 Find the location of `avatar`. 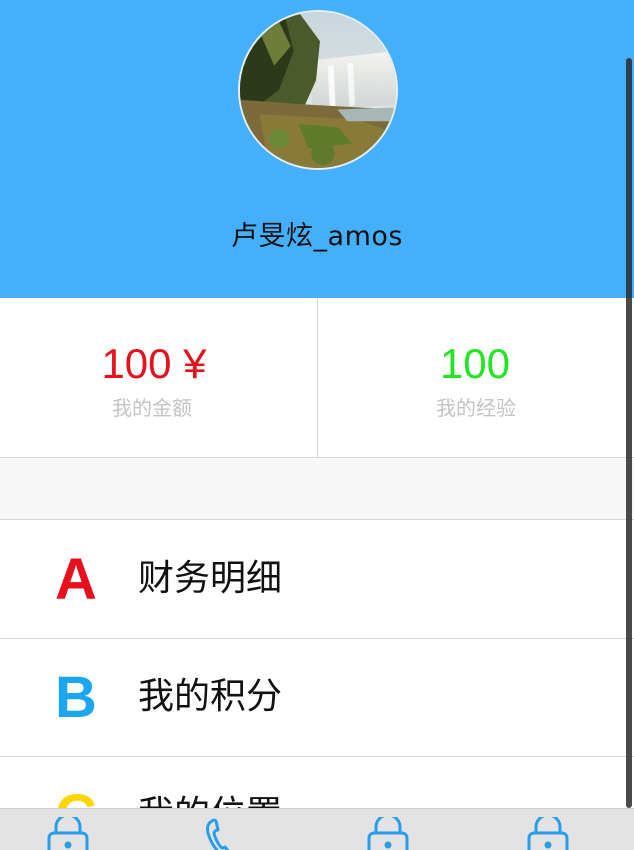

avatar is located at coordinates (318, 90).